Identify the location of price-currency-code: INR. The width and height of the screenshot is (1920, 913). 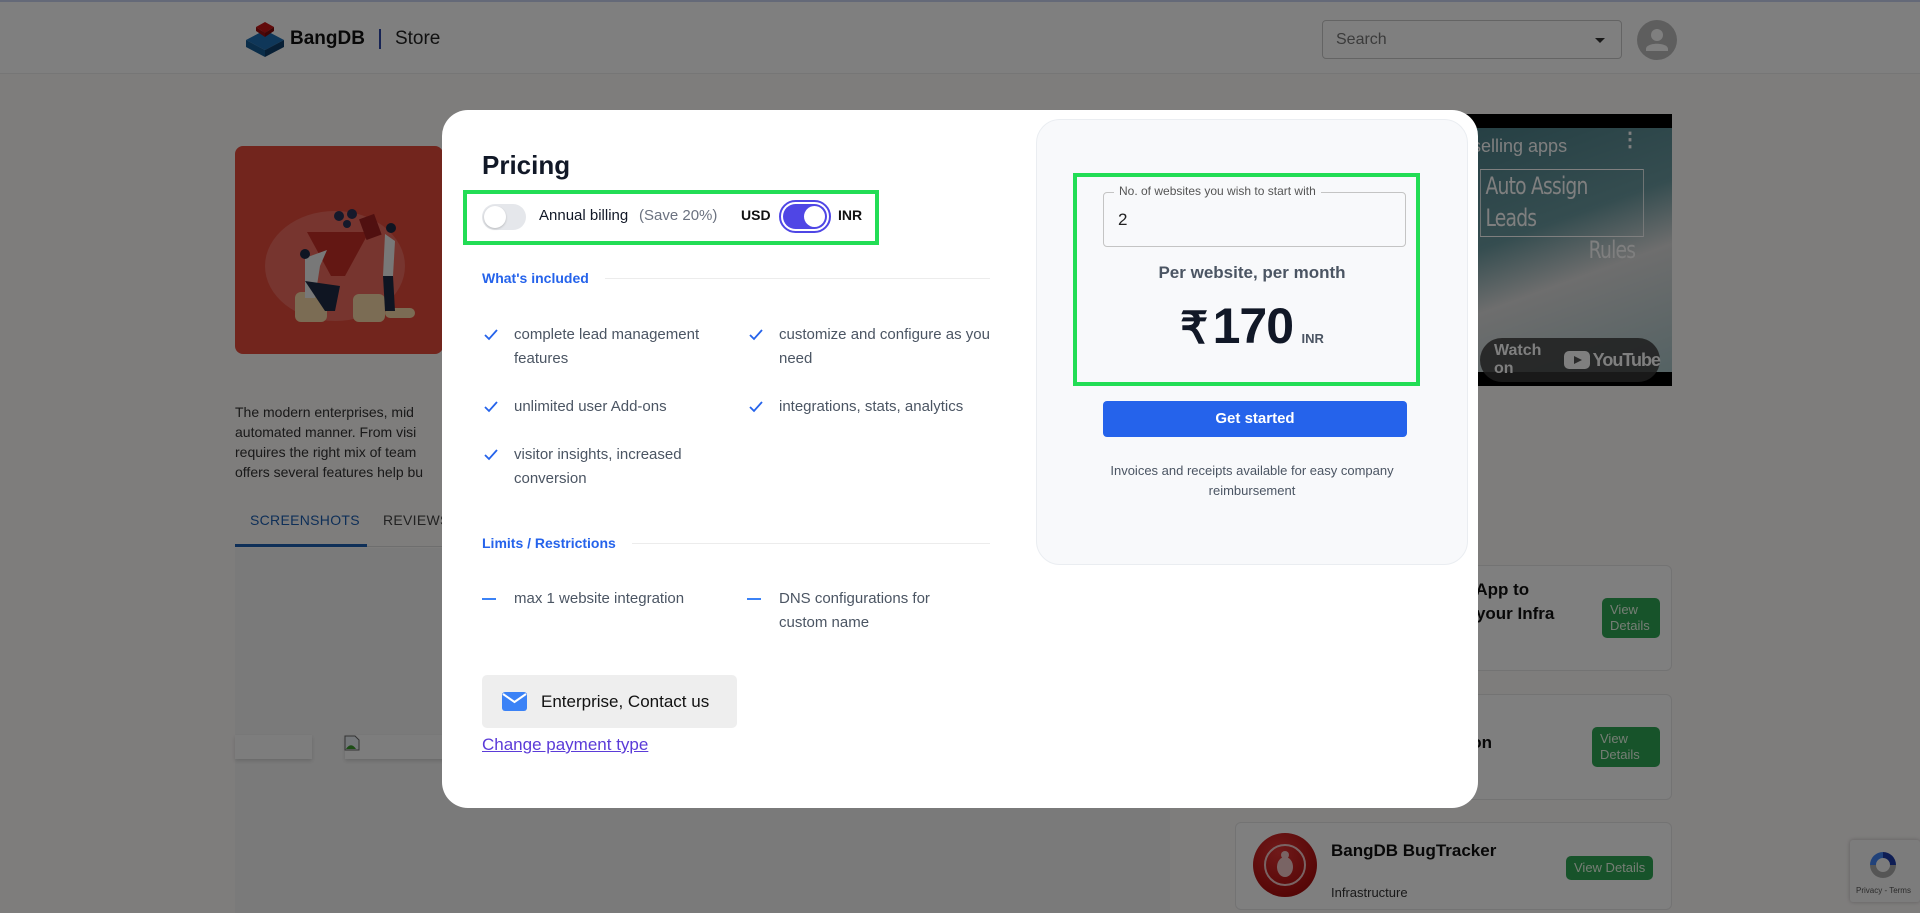
(1312, 338).